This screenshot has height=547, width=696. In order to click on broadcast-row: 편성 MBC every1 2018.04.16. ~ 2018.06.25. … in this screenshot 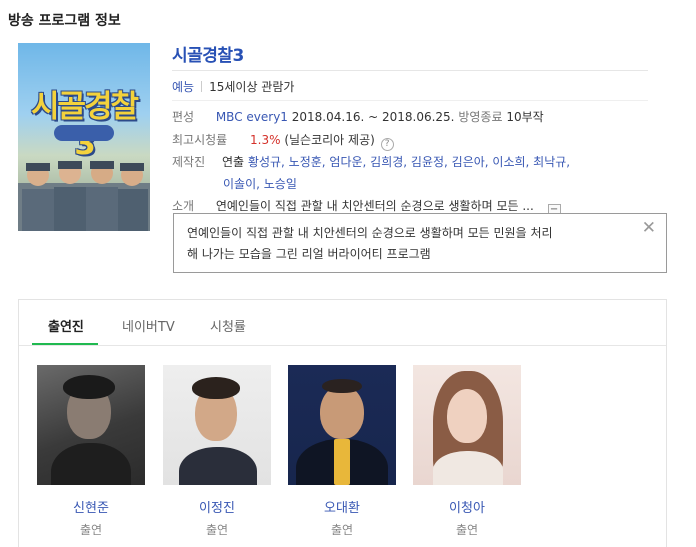, I will do `click(358, 117)`.